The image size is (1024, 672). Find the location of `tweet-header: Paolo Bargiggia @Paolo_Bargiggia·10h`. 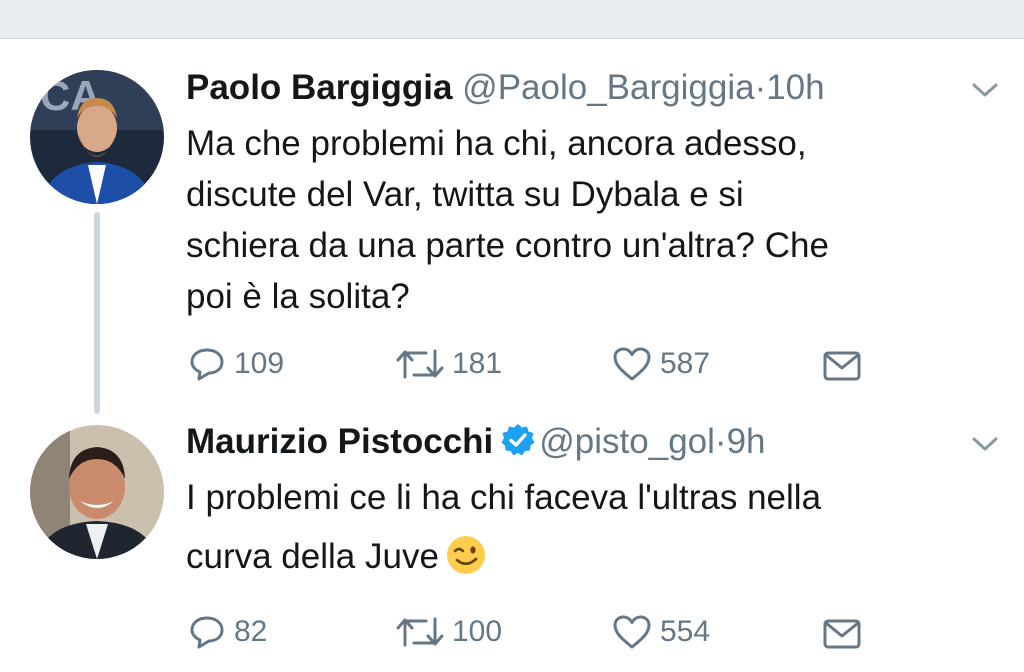

tweet-header: Paolo Bargiggia @Paolo_Bargiggia·10h is located at coordinates (505, 88).